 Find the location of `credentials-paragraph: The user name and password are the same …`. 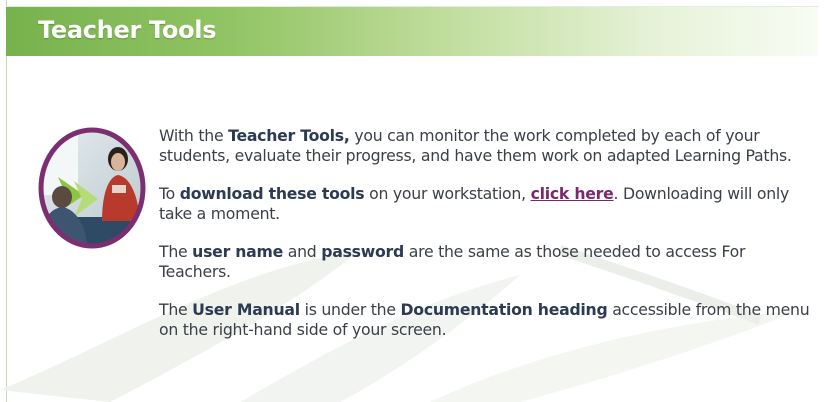

credentials-paragraph: The user name and password are the same … is located at coordinates (490, 261).